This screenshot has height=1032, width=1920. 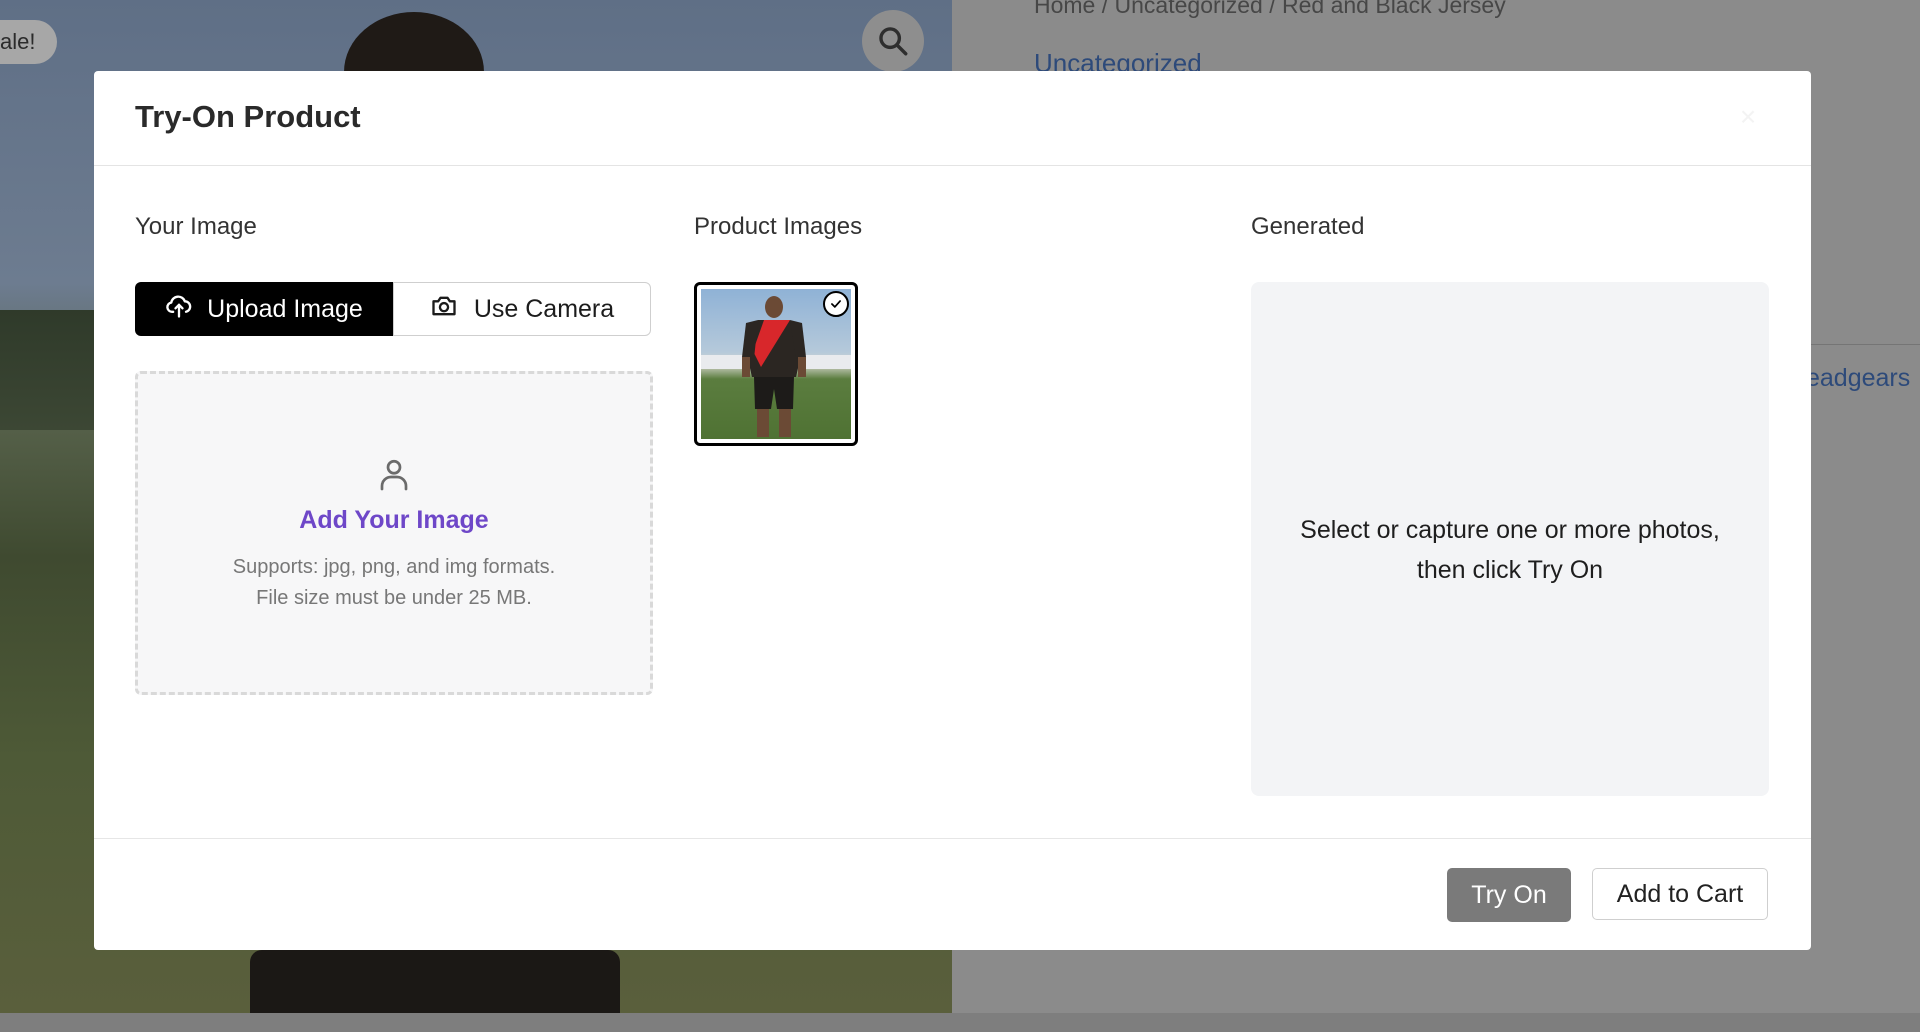 I want to click on modal-title: Try-On Product, so click(x=248, y=116).